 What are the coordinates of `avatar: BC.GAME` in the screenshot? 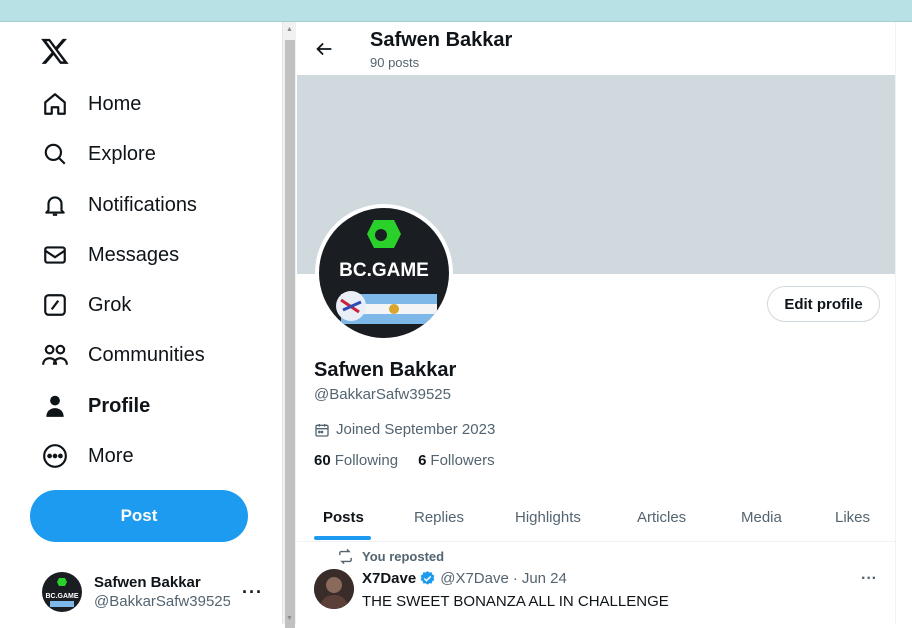 It's located at (62, 592).